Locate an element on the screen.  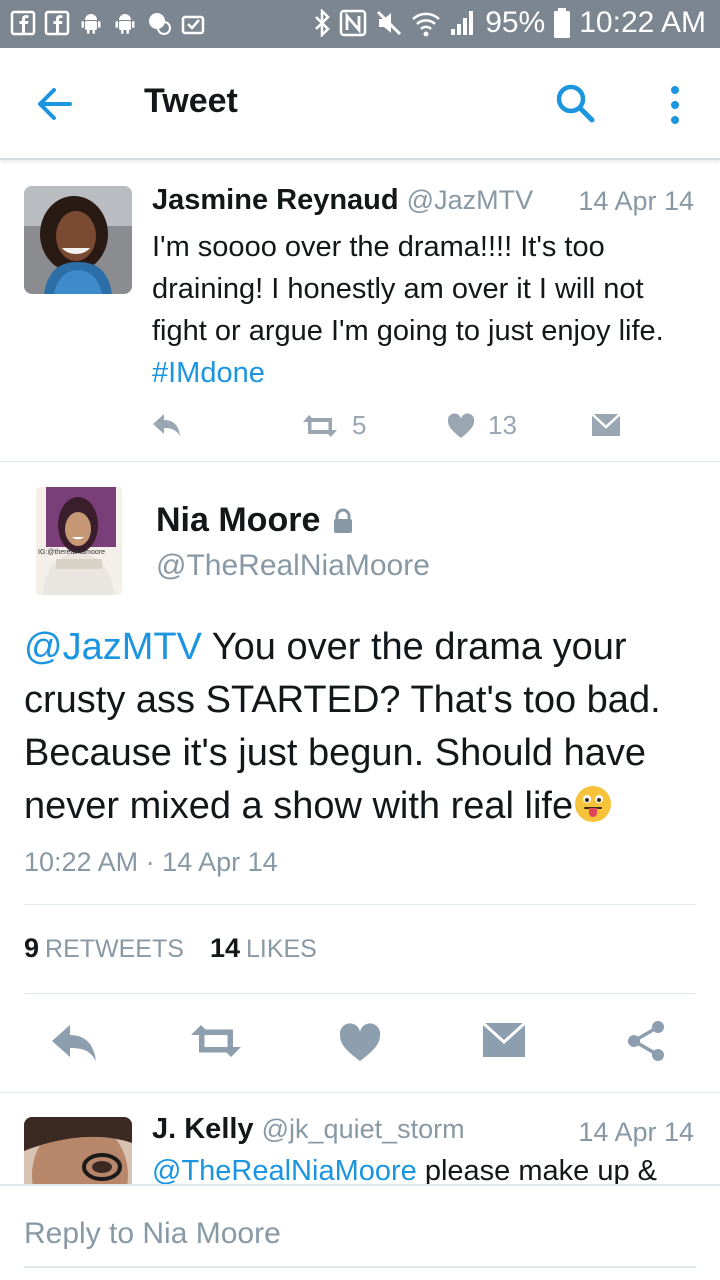
reply-bar is located at coordinates (360, 1232).